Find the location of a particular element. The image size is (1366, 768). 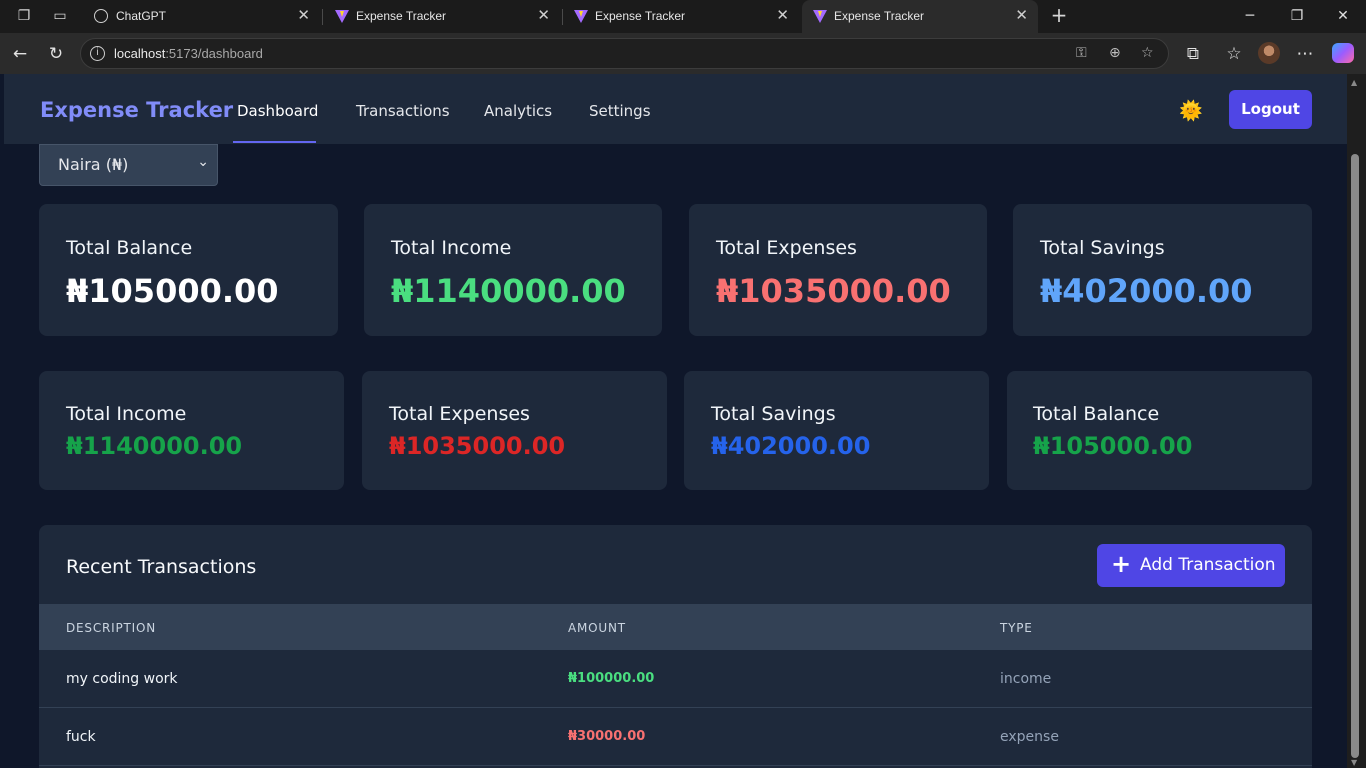

zoom-icon: ⊕ is located at coordinates (1115, 53).